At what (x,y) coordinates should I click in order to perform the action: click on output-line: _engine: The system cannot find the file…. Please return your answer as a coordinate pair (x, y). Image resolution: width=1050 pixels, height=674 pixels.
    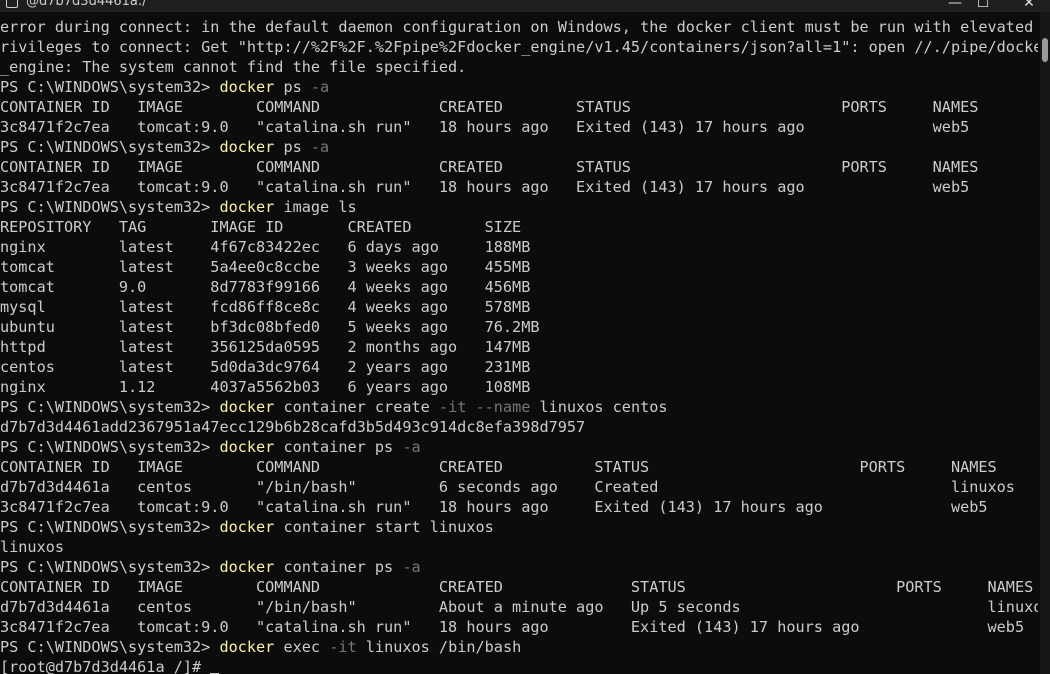
    Looking at the image, I should click on (233, 67).